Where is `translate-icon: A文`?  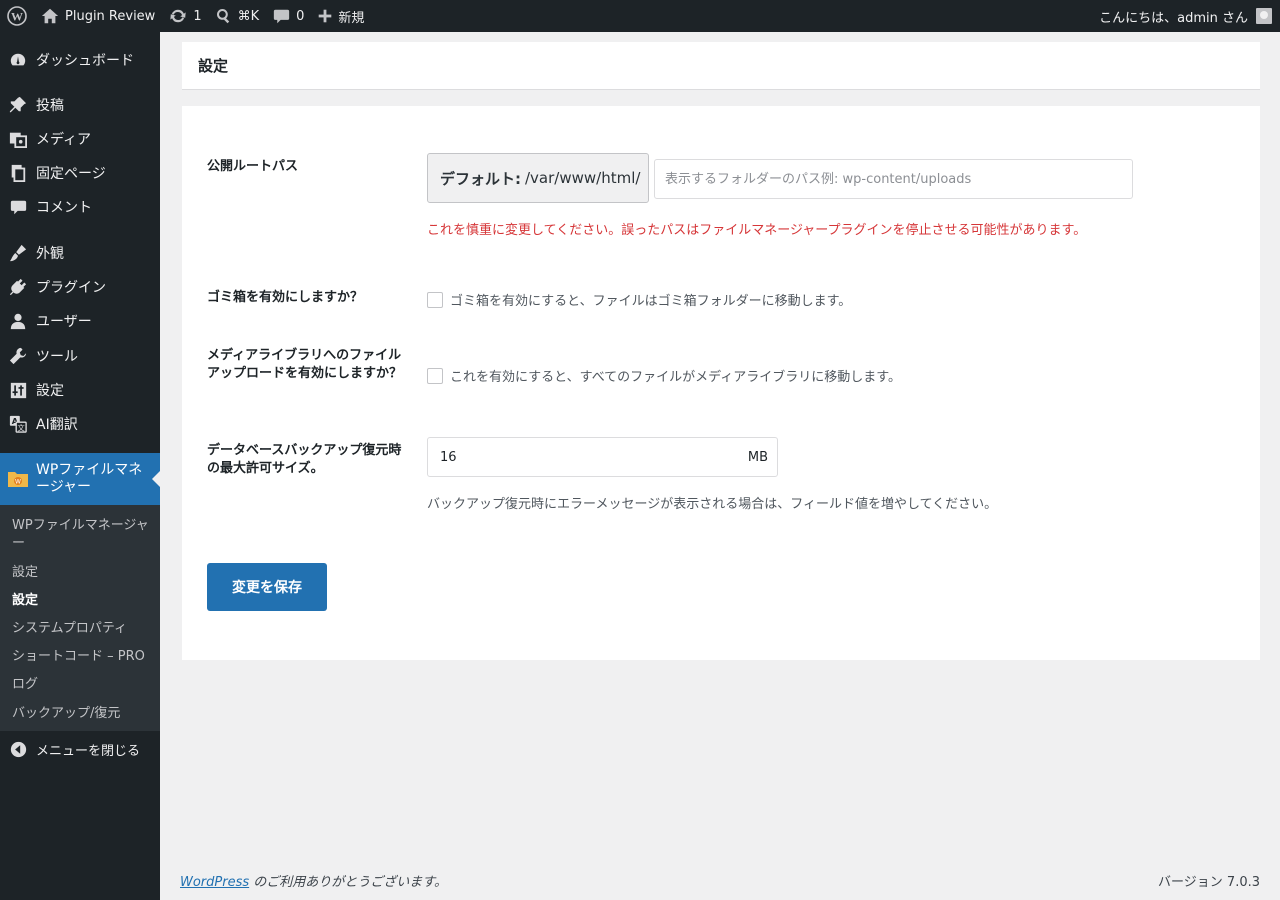
translate-icon: A文 is located at coordinates (18, 424).